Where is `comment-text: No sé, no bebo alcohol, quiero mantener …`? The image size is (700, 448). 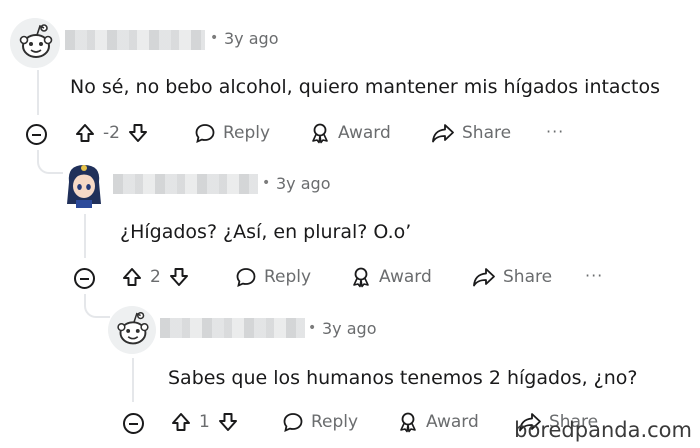 comment-text: No sé, no bebo alcohol, quiero mantener … is located at coordinates (365, 87).